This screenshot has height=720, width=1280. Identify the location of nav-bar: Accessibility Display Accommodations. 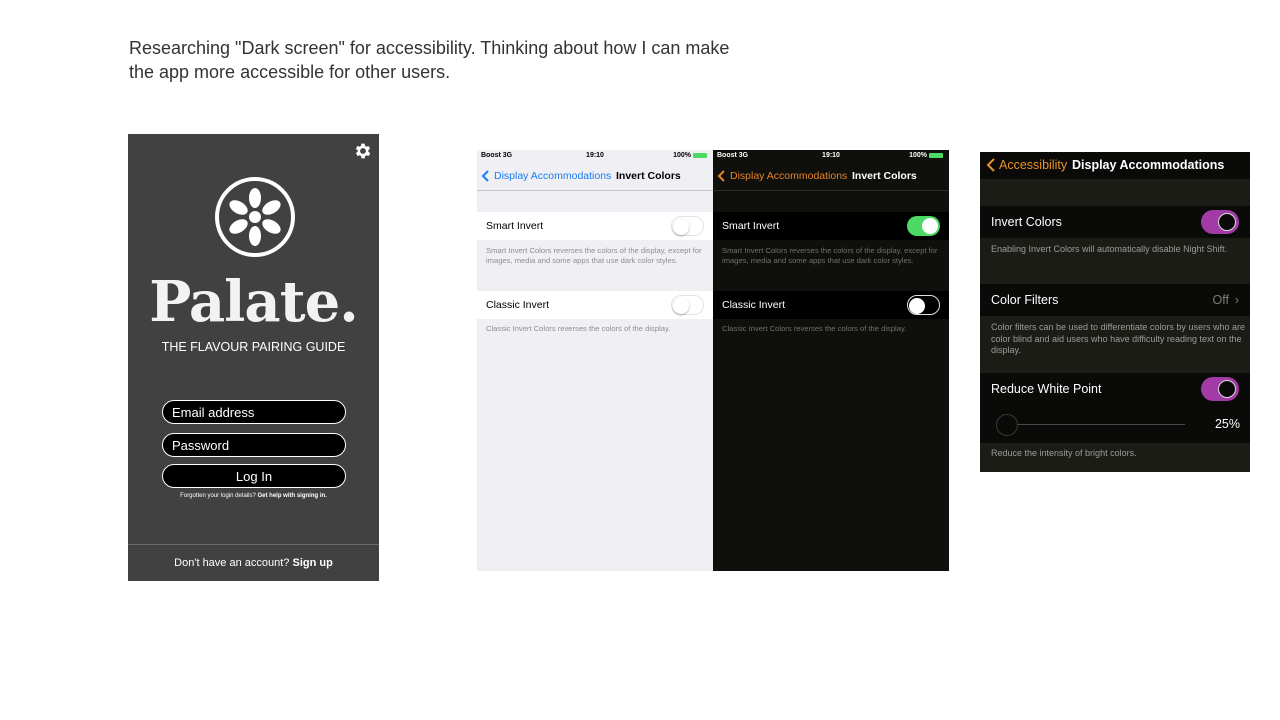
(1115, 165).